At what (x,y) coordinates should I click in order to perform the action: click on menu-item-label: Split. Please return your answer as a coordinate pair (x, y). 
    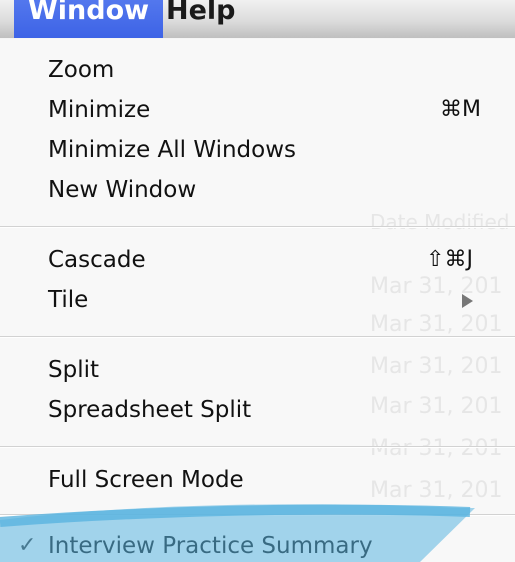
    Looking at the image, I should click on (73, 370).